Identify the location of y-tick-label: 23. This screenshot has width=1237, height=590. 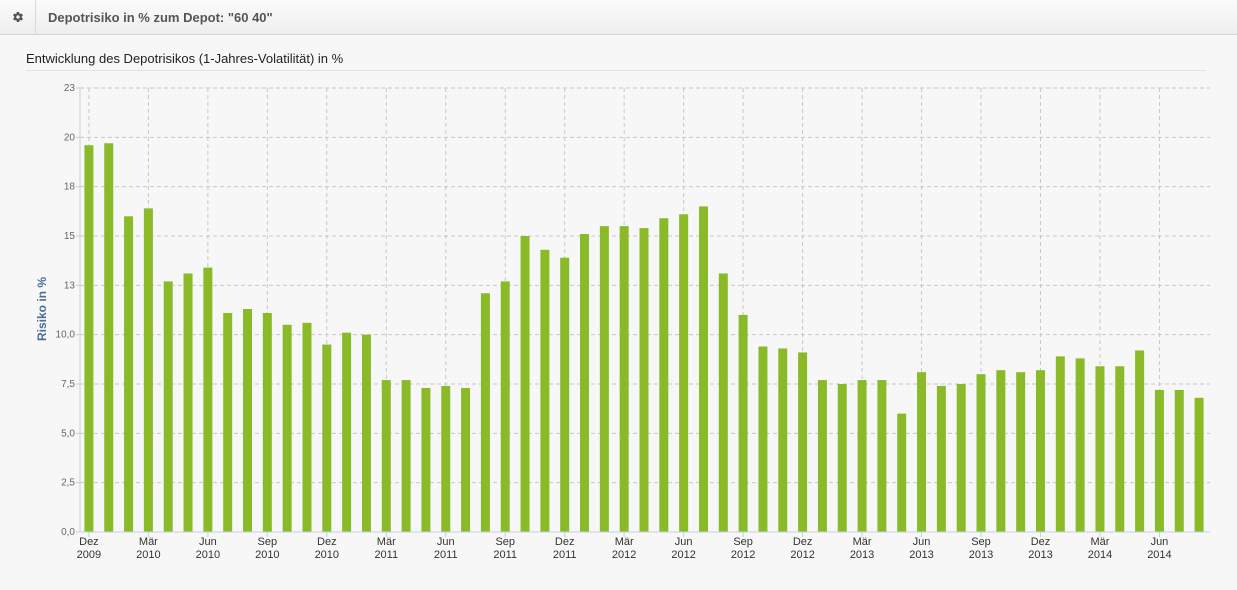
(70, 88).